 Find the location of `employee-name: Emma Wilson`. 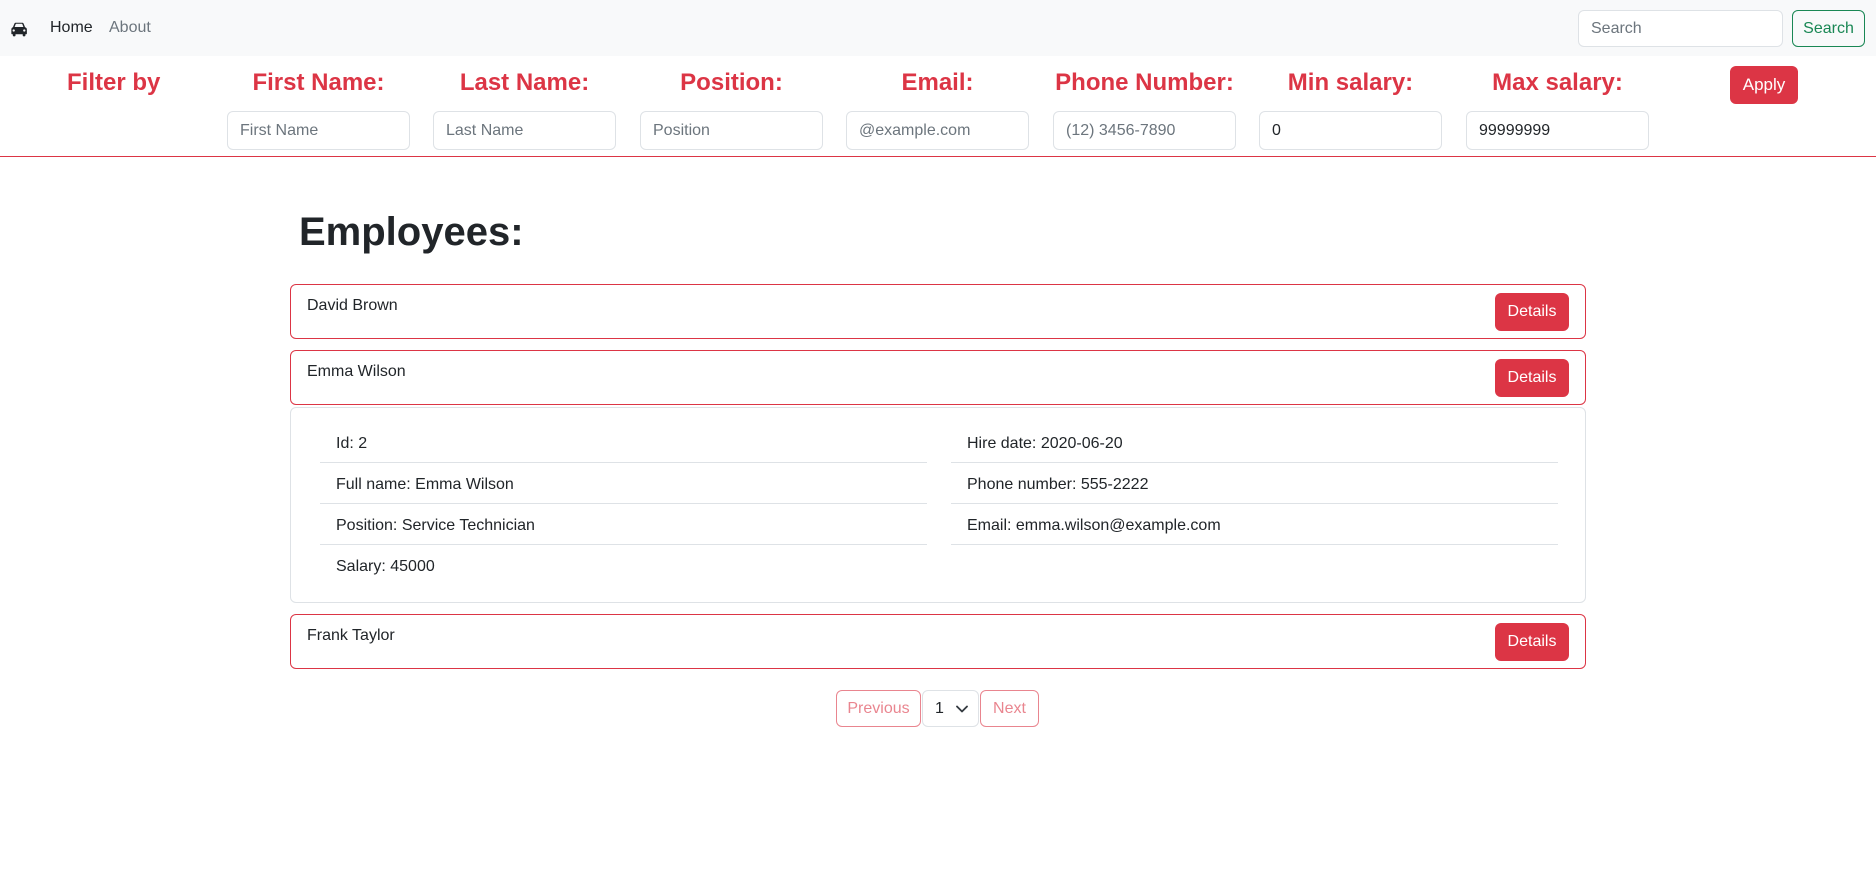

employee-name: Emma Wilson is located at coordinates (356, 371).